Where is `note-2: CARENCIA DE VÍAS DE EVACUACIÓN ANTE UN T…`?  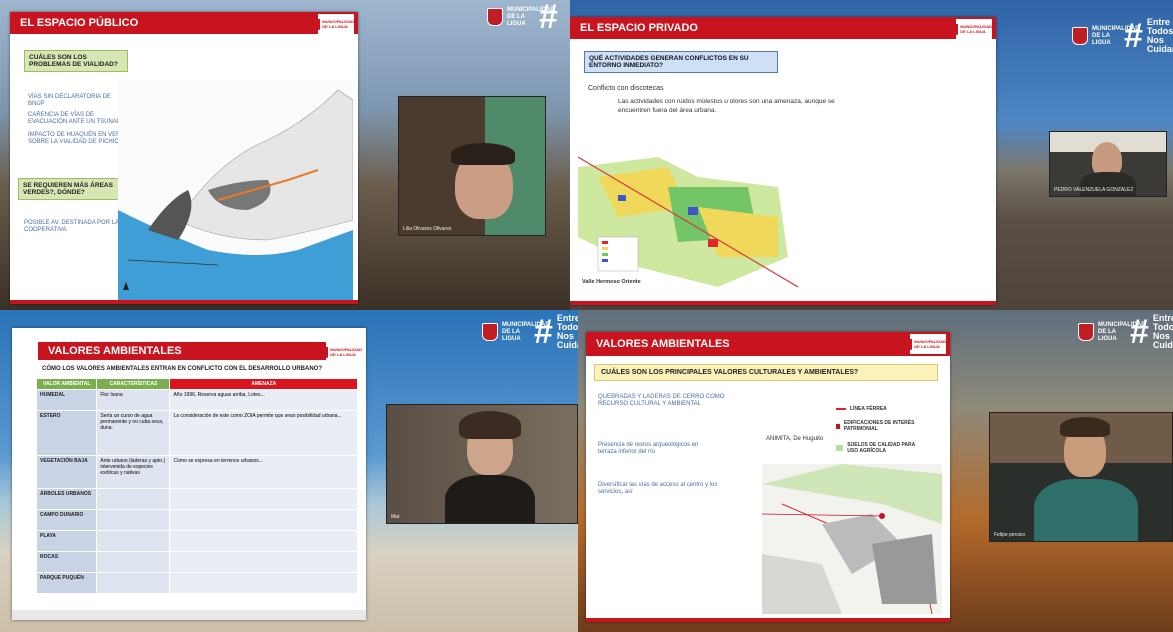
note-2: CARENCIA DE VÍAS DE EVACUACIÓN ANTE UN T… is located at coordinates (76, 118).